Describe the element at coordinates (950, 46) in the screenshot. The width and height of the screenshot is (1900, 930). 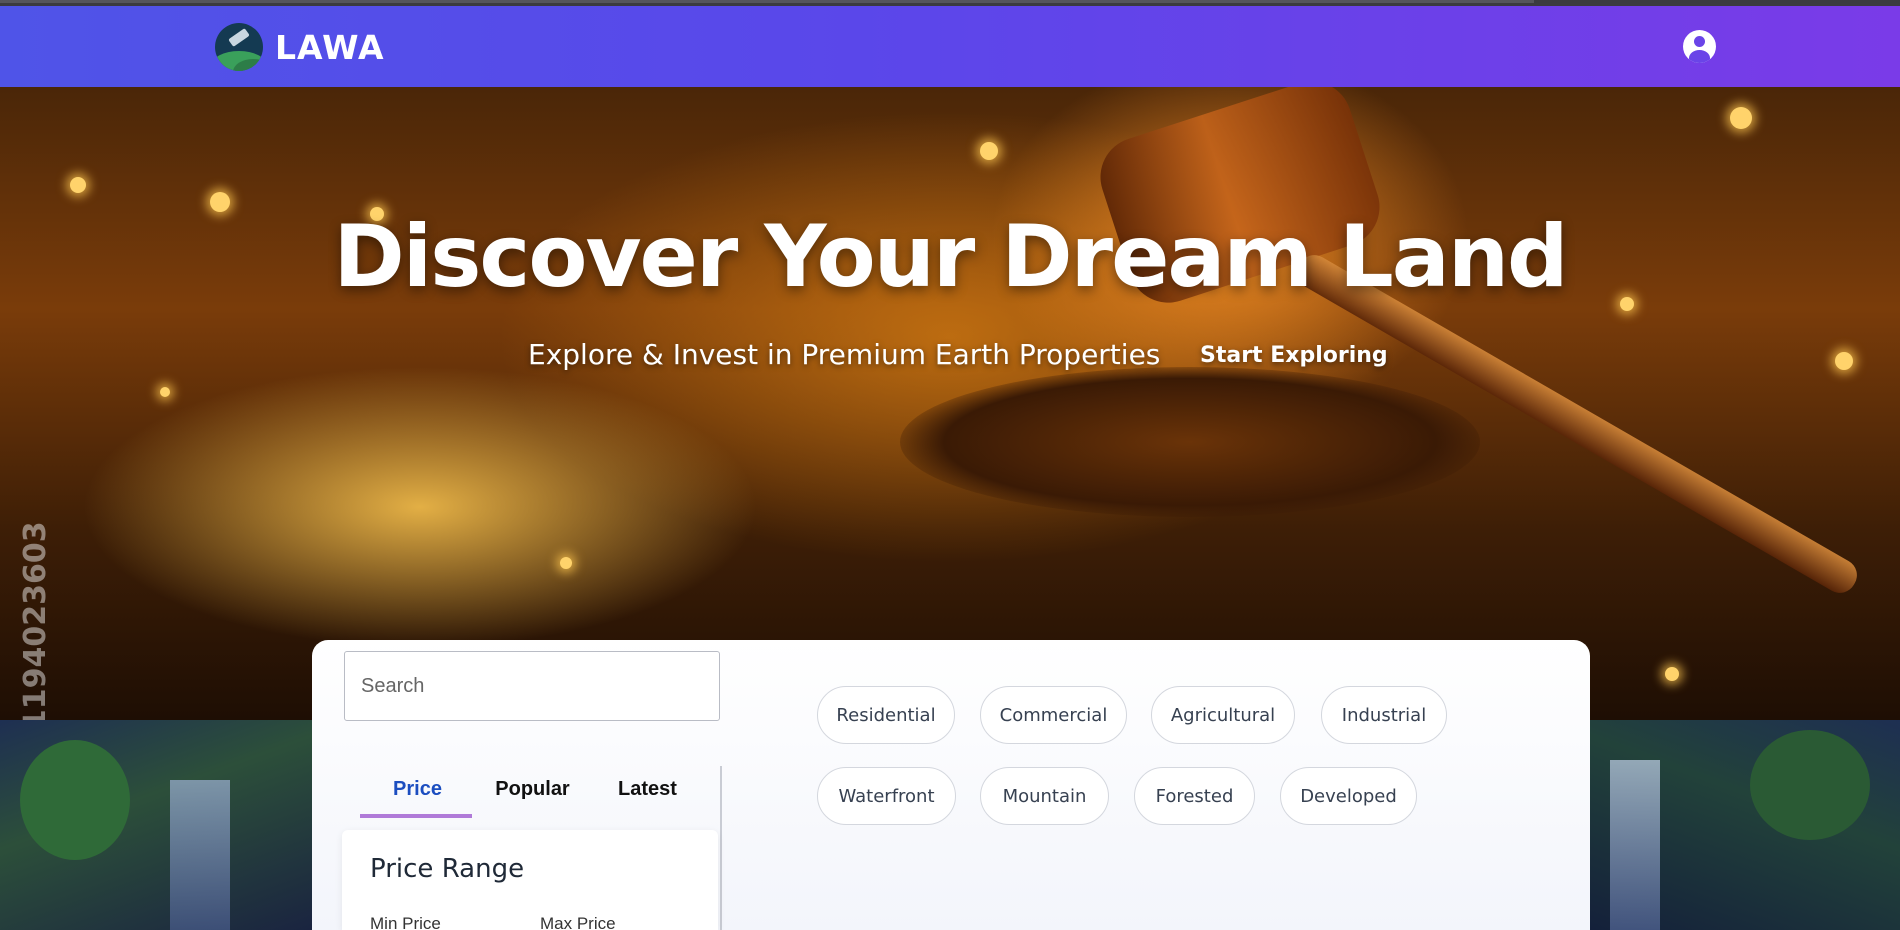
I see `navbar: LAWA` at that location.